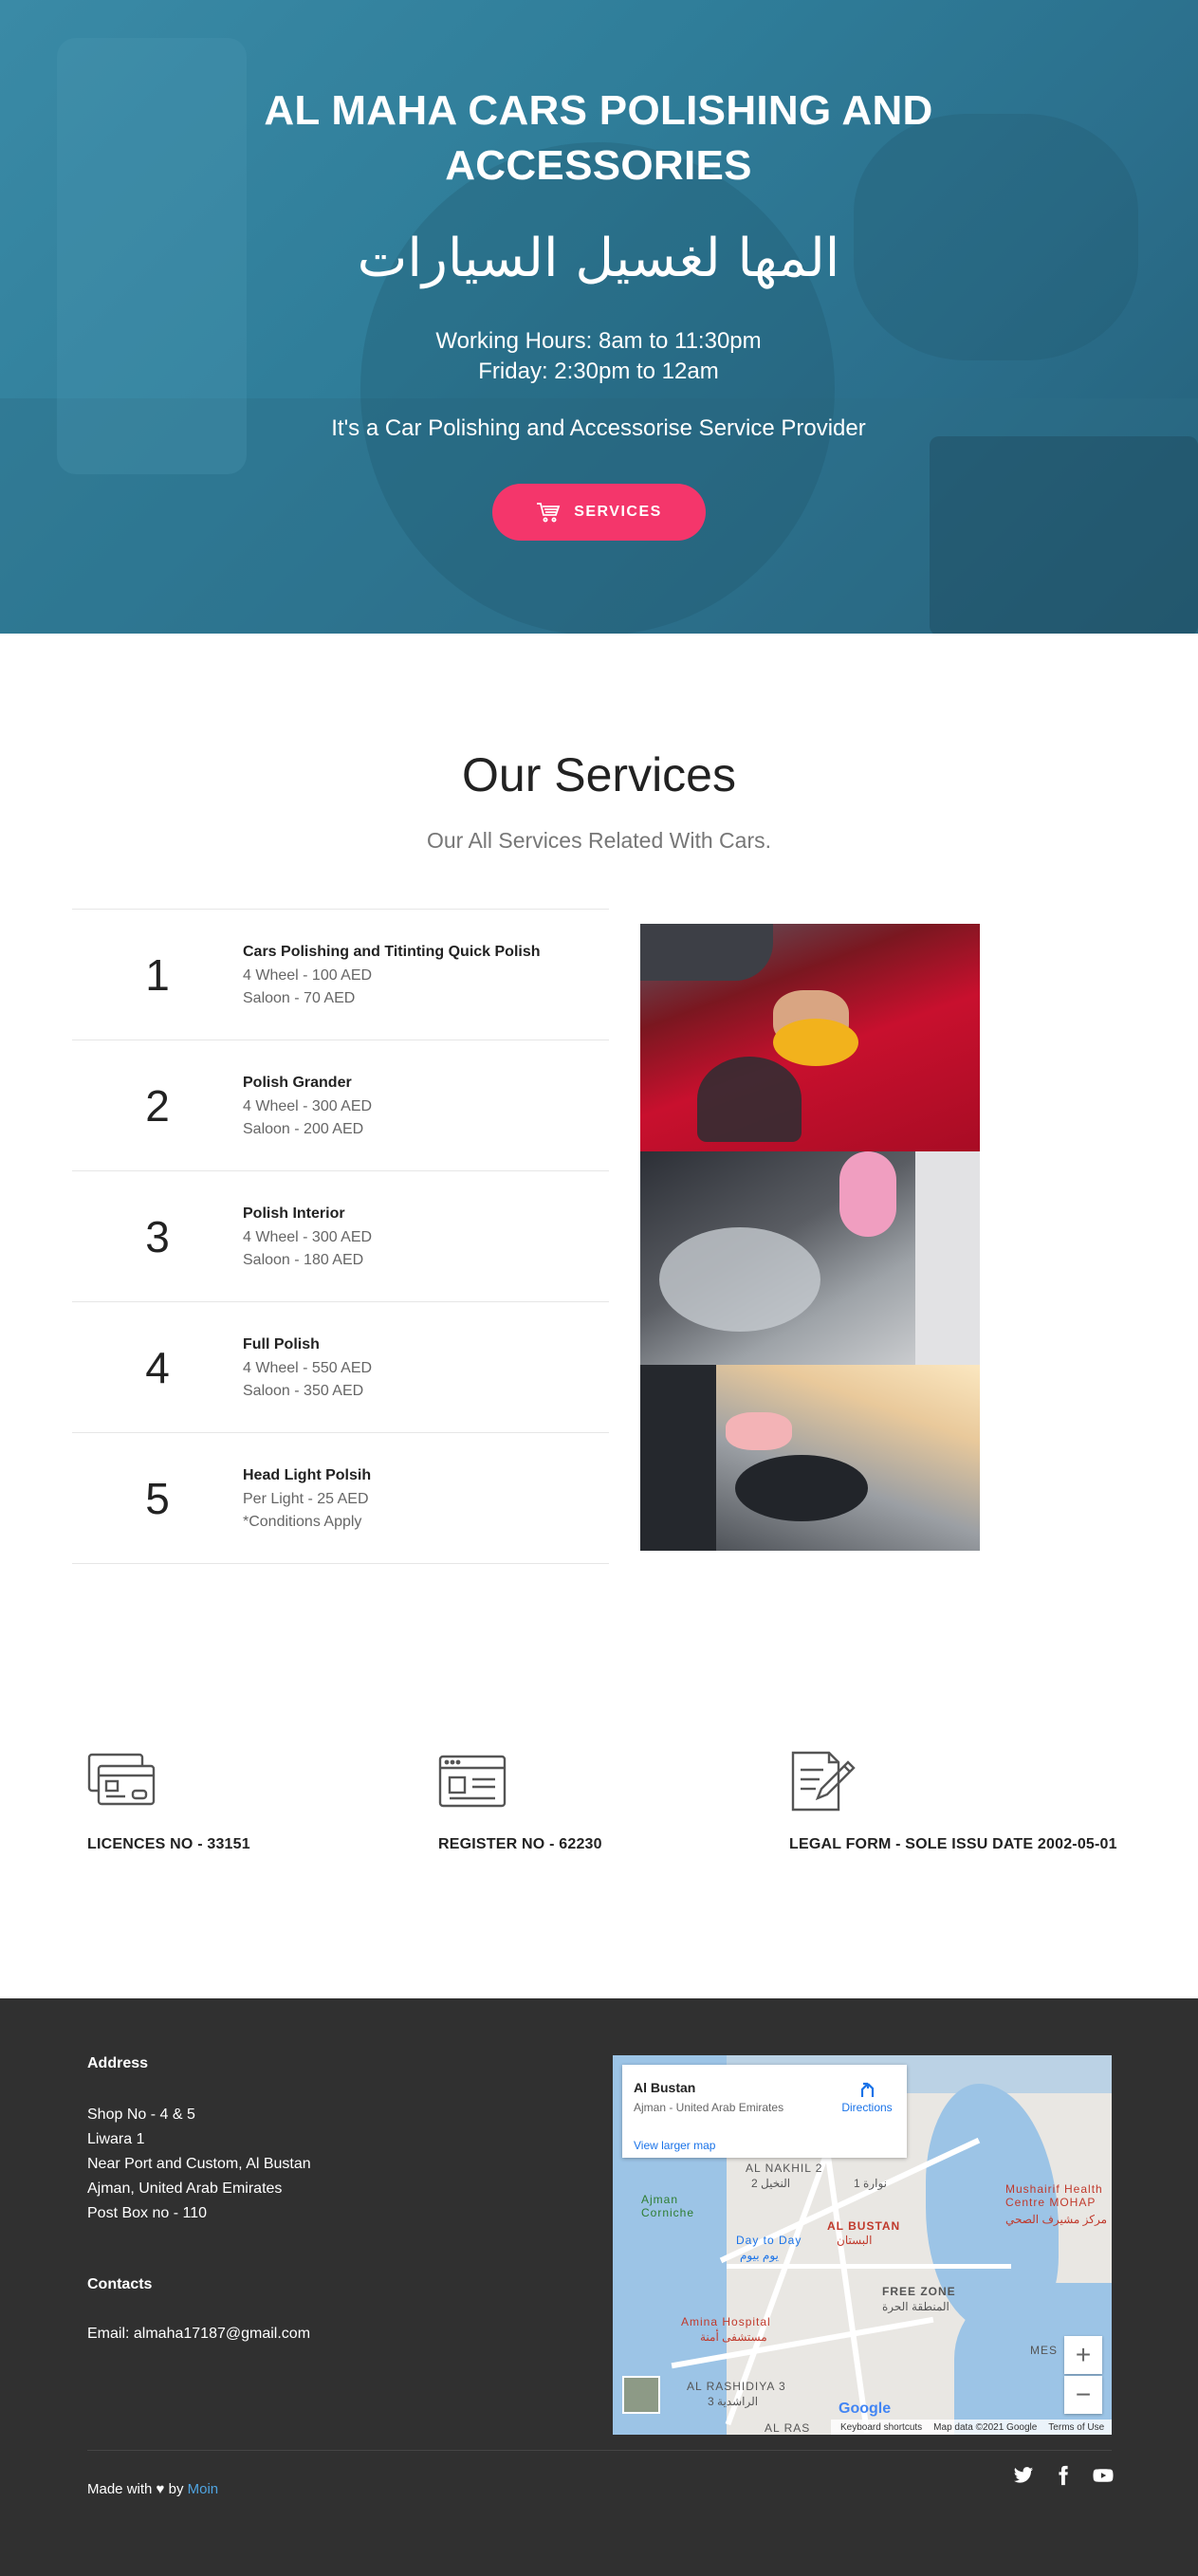 Image resolution: width=1198 pixels, height=2576 pixels. What do you see at coordinates (733, 2337) in the screenshot?
I see `map-label: مستشفى أمنة` at bounding box center [733, 2337].